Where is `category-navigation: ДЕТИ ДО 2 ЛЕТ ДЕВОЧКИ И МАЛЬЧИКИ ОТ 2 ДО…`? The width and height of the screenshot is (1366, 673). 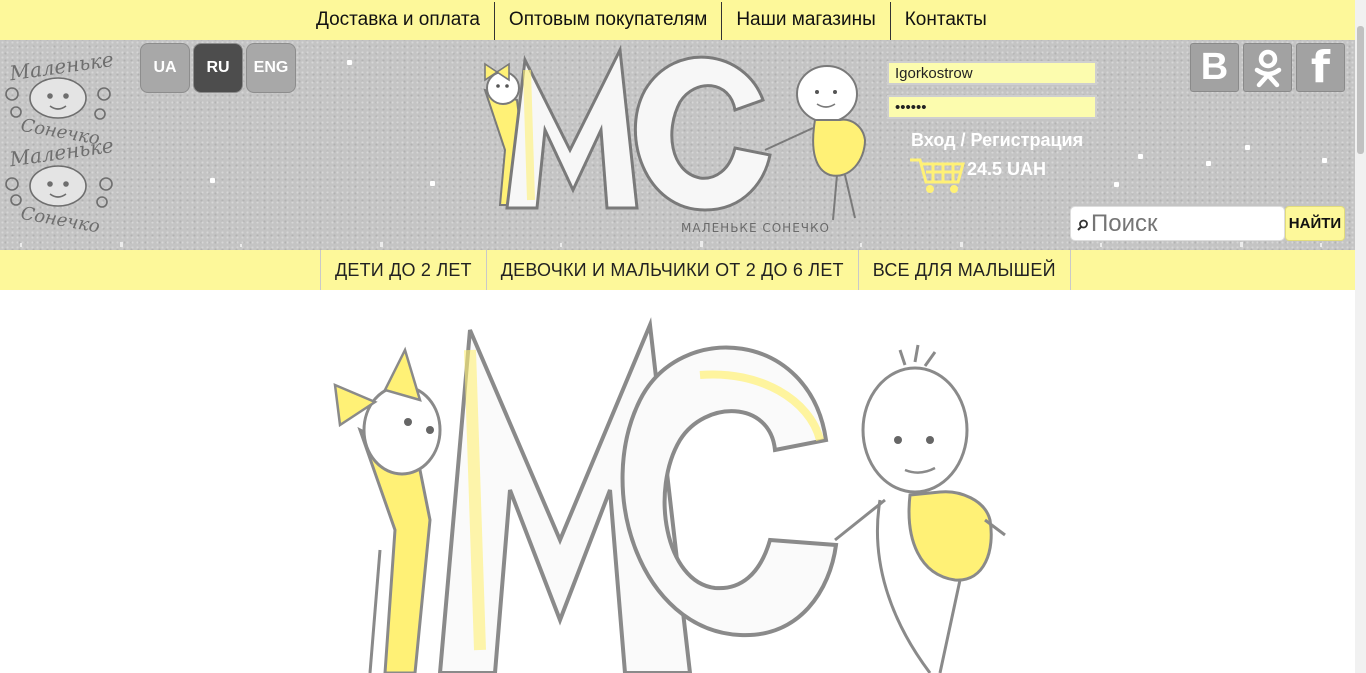 category-navigation: ДЕТИ ДО 2 ЛЕТ ДЕВОЧКИ И МАЛЬЧИКИ ОТ 2 ДО… is located at coordinates (677, 270).